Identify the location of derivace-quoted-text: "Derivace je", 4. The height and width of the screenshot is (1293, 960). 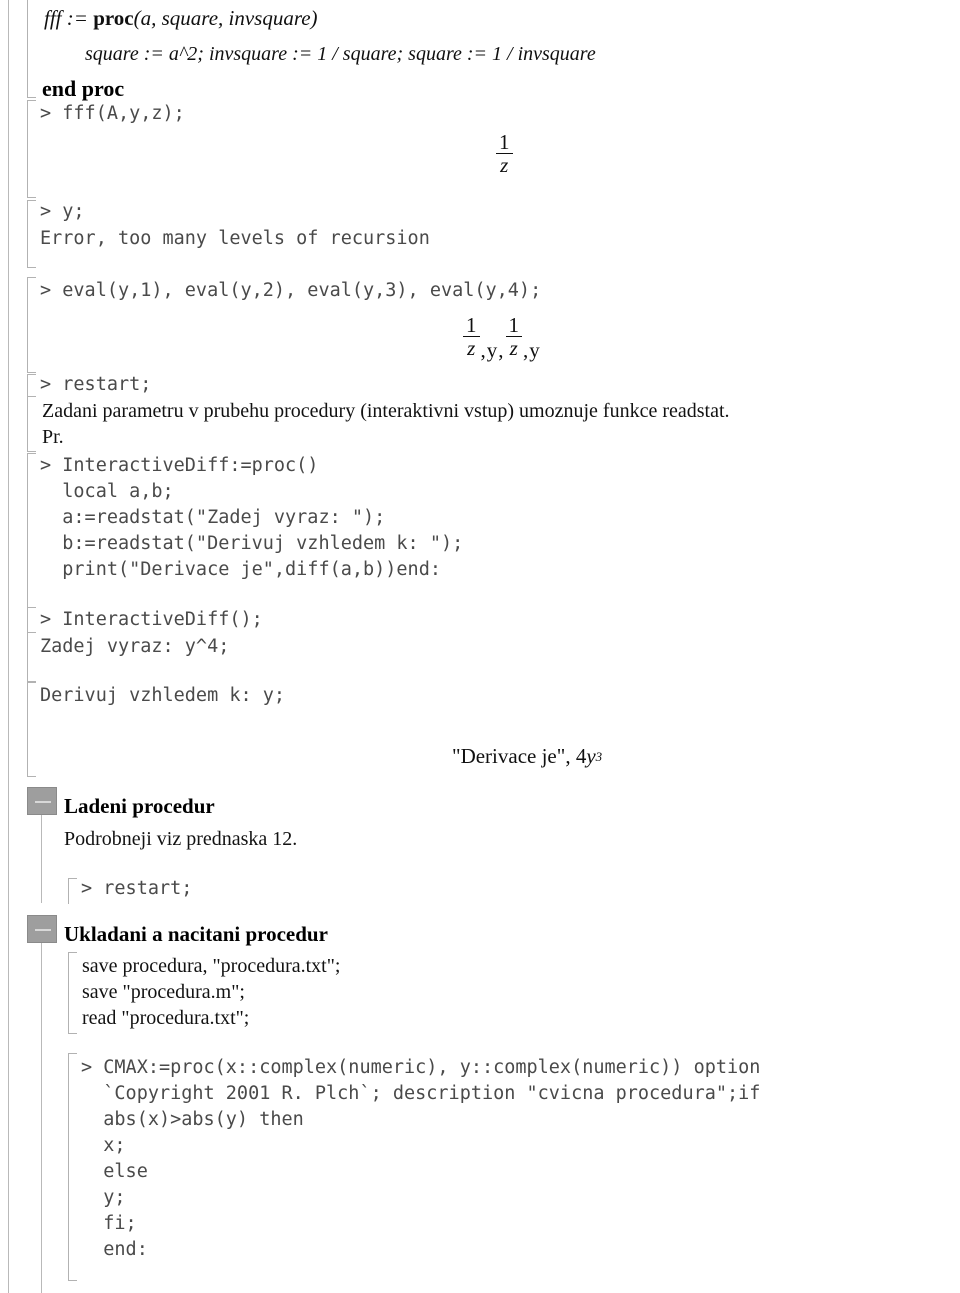
(519, 756).